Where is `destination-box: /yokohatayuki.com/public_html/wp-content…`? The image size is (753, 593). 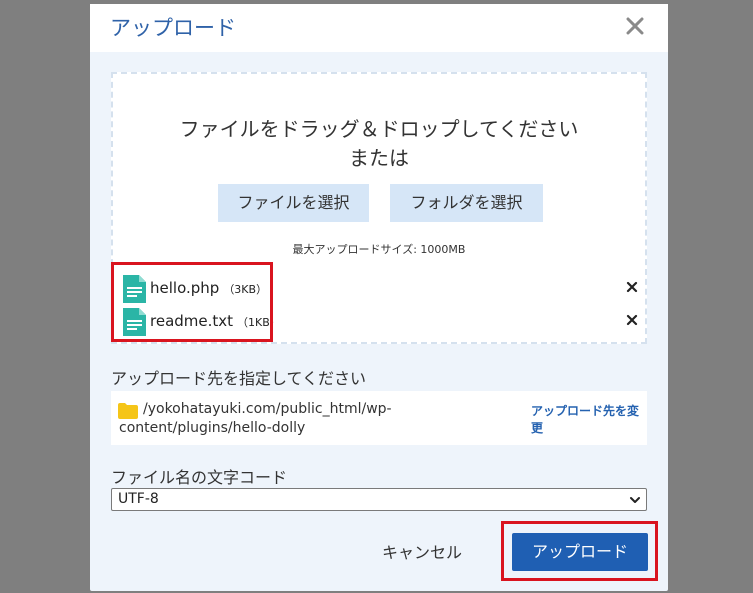 destination-box: /yokohatayuki.com/public_html/wp-content… is located at coordinates (379, 418).